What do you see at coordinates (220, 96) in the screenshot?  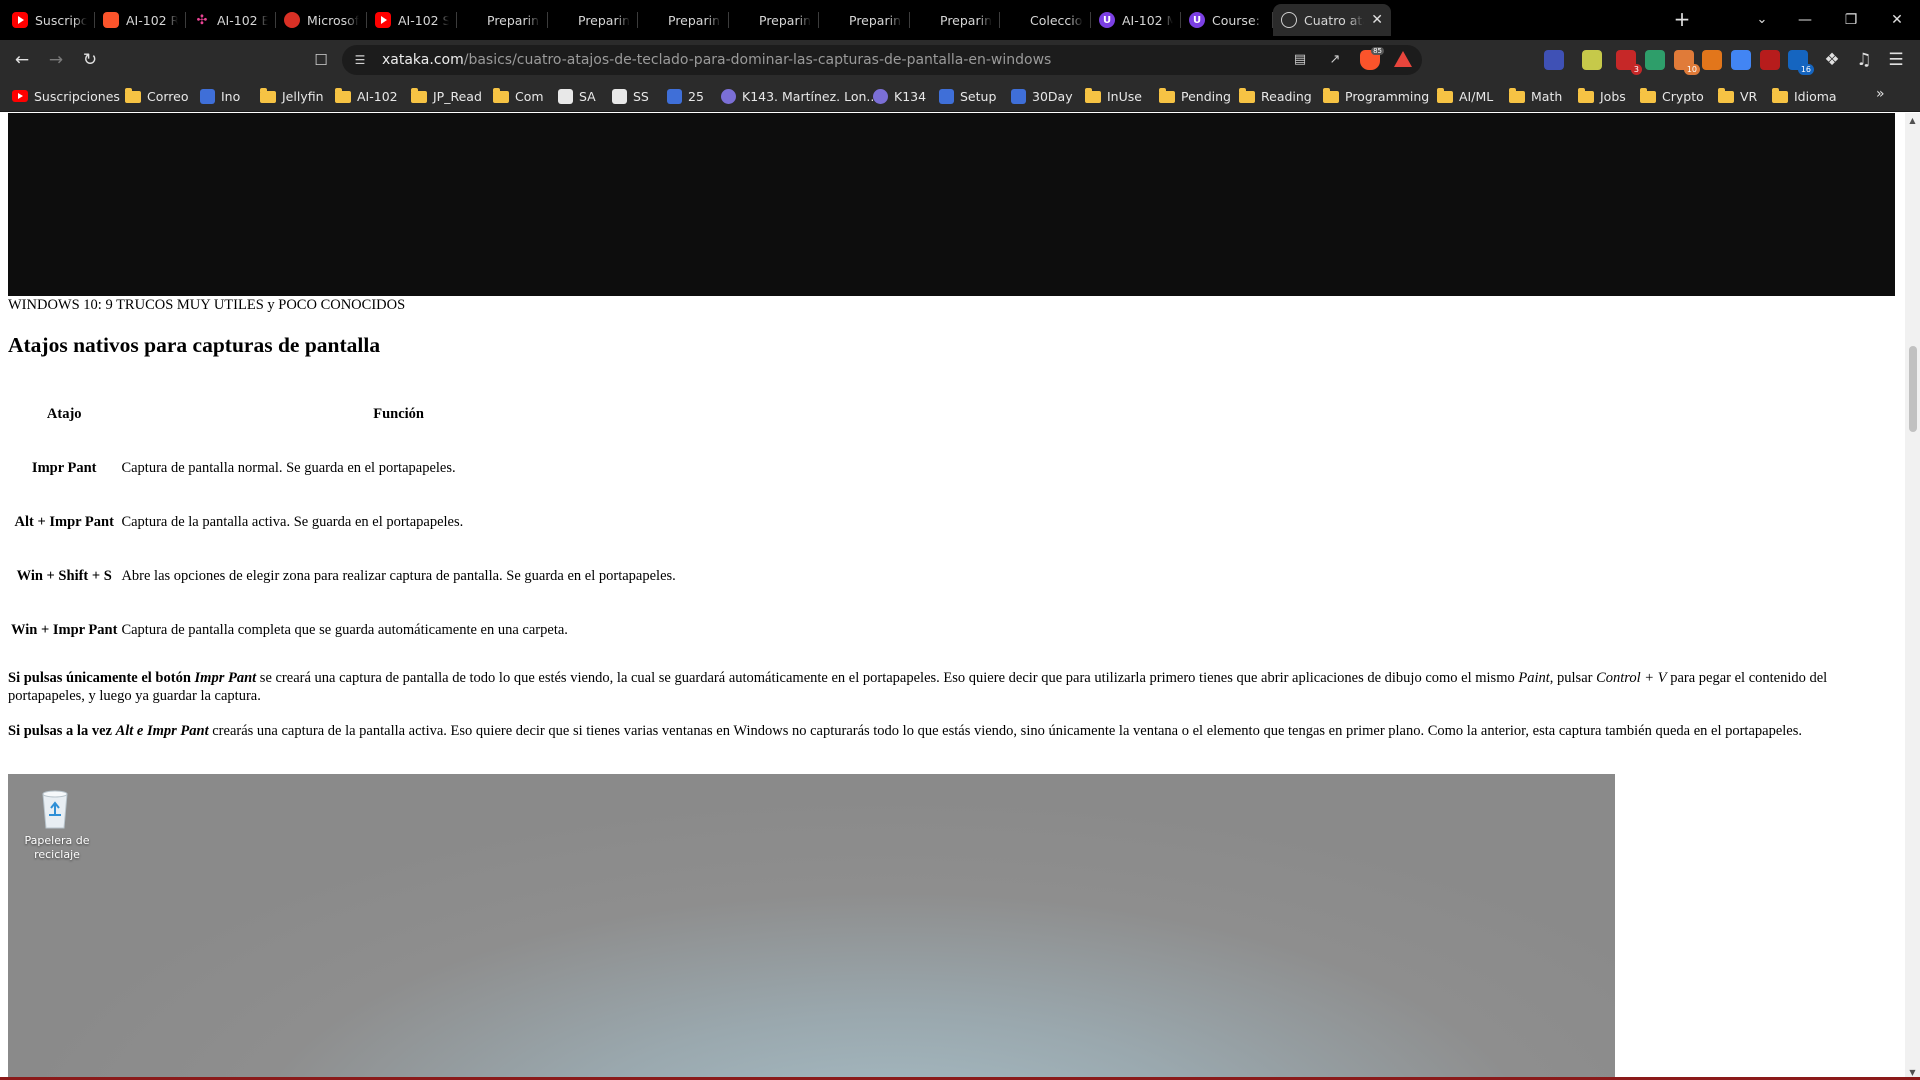 I see `bookmark-item: Ino` at bounding box center [220, 96].